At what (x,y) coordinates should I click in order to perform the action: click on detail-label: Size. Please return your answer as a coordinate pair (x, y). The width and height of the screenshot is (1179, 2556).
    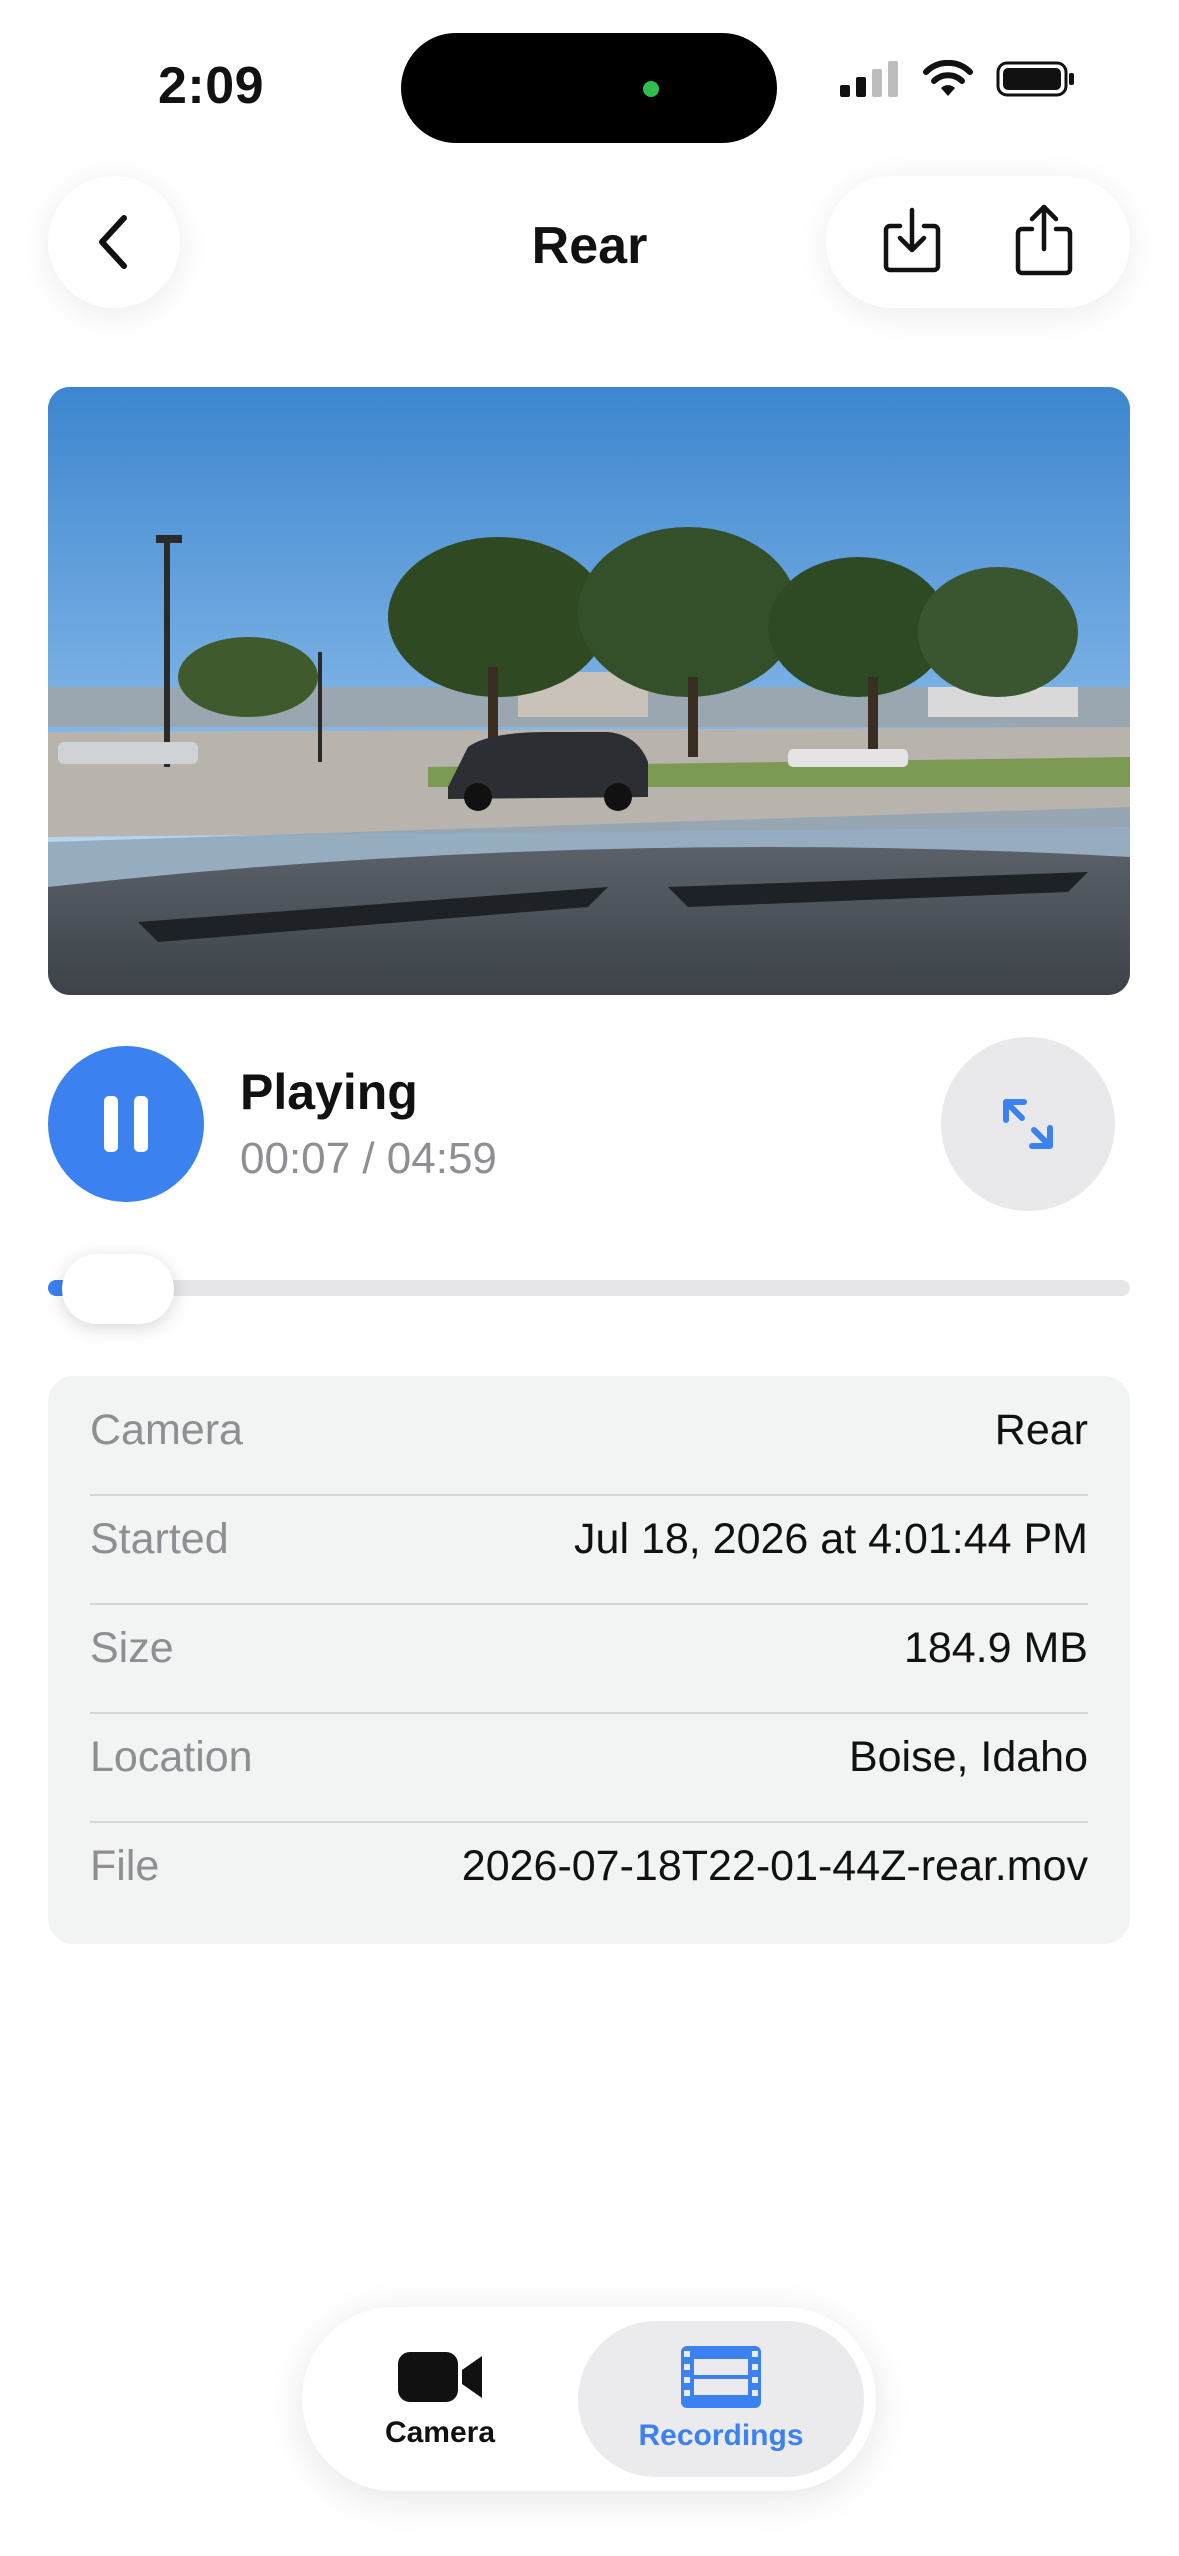
    Looking at the image, I should click on (132, 1648).